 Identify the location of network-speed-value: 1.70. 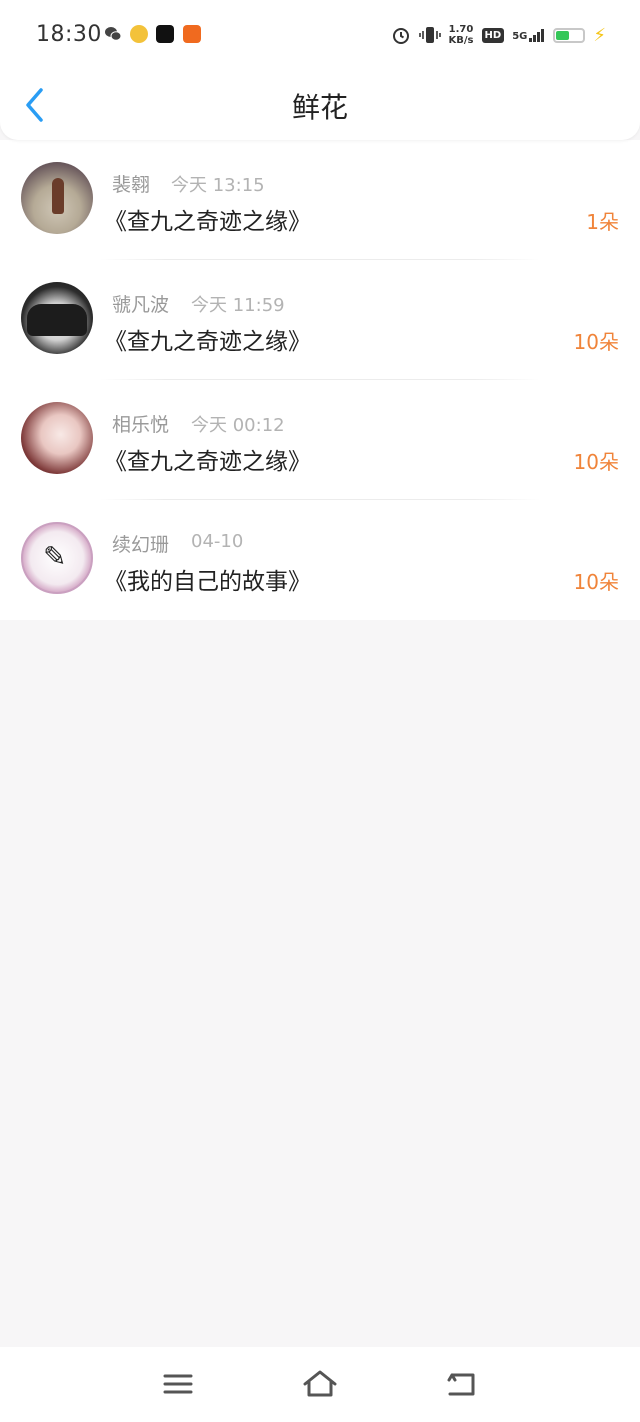
(461, 29).